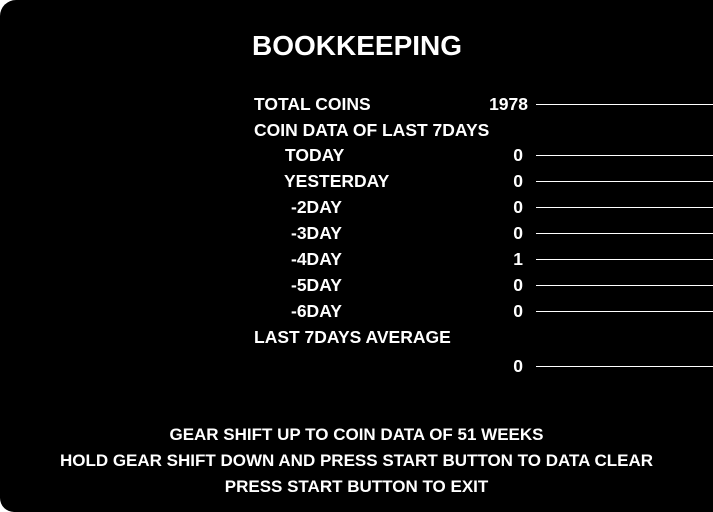 This screenshot has height=512, width=713. Describe the element at coordinates (624, 259) in the screenshot. I see `day-rule-4day` at that location.